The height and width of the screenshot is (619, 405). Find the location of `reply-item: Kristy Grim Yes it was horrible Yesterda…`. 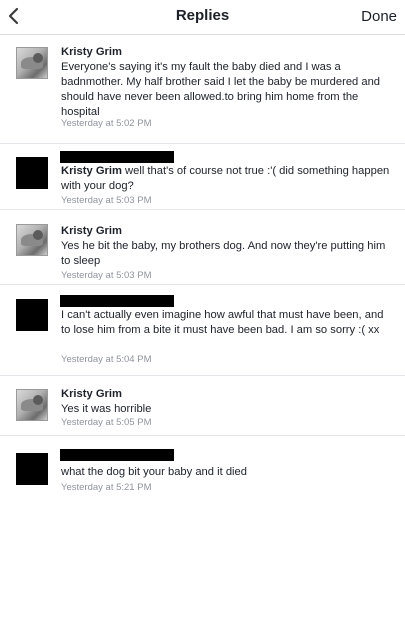

reply-item: Kristy Grim Yes it was horrible Yesterda… is located at coordinates (202, 406).